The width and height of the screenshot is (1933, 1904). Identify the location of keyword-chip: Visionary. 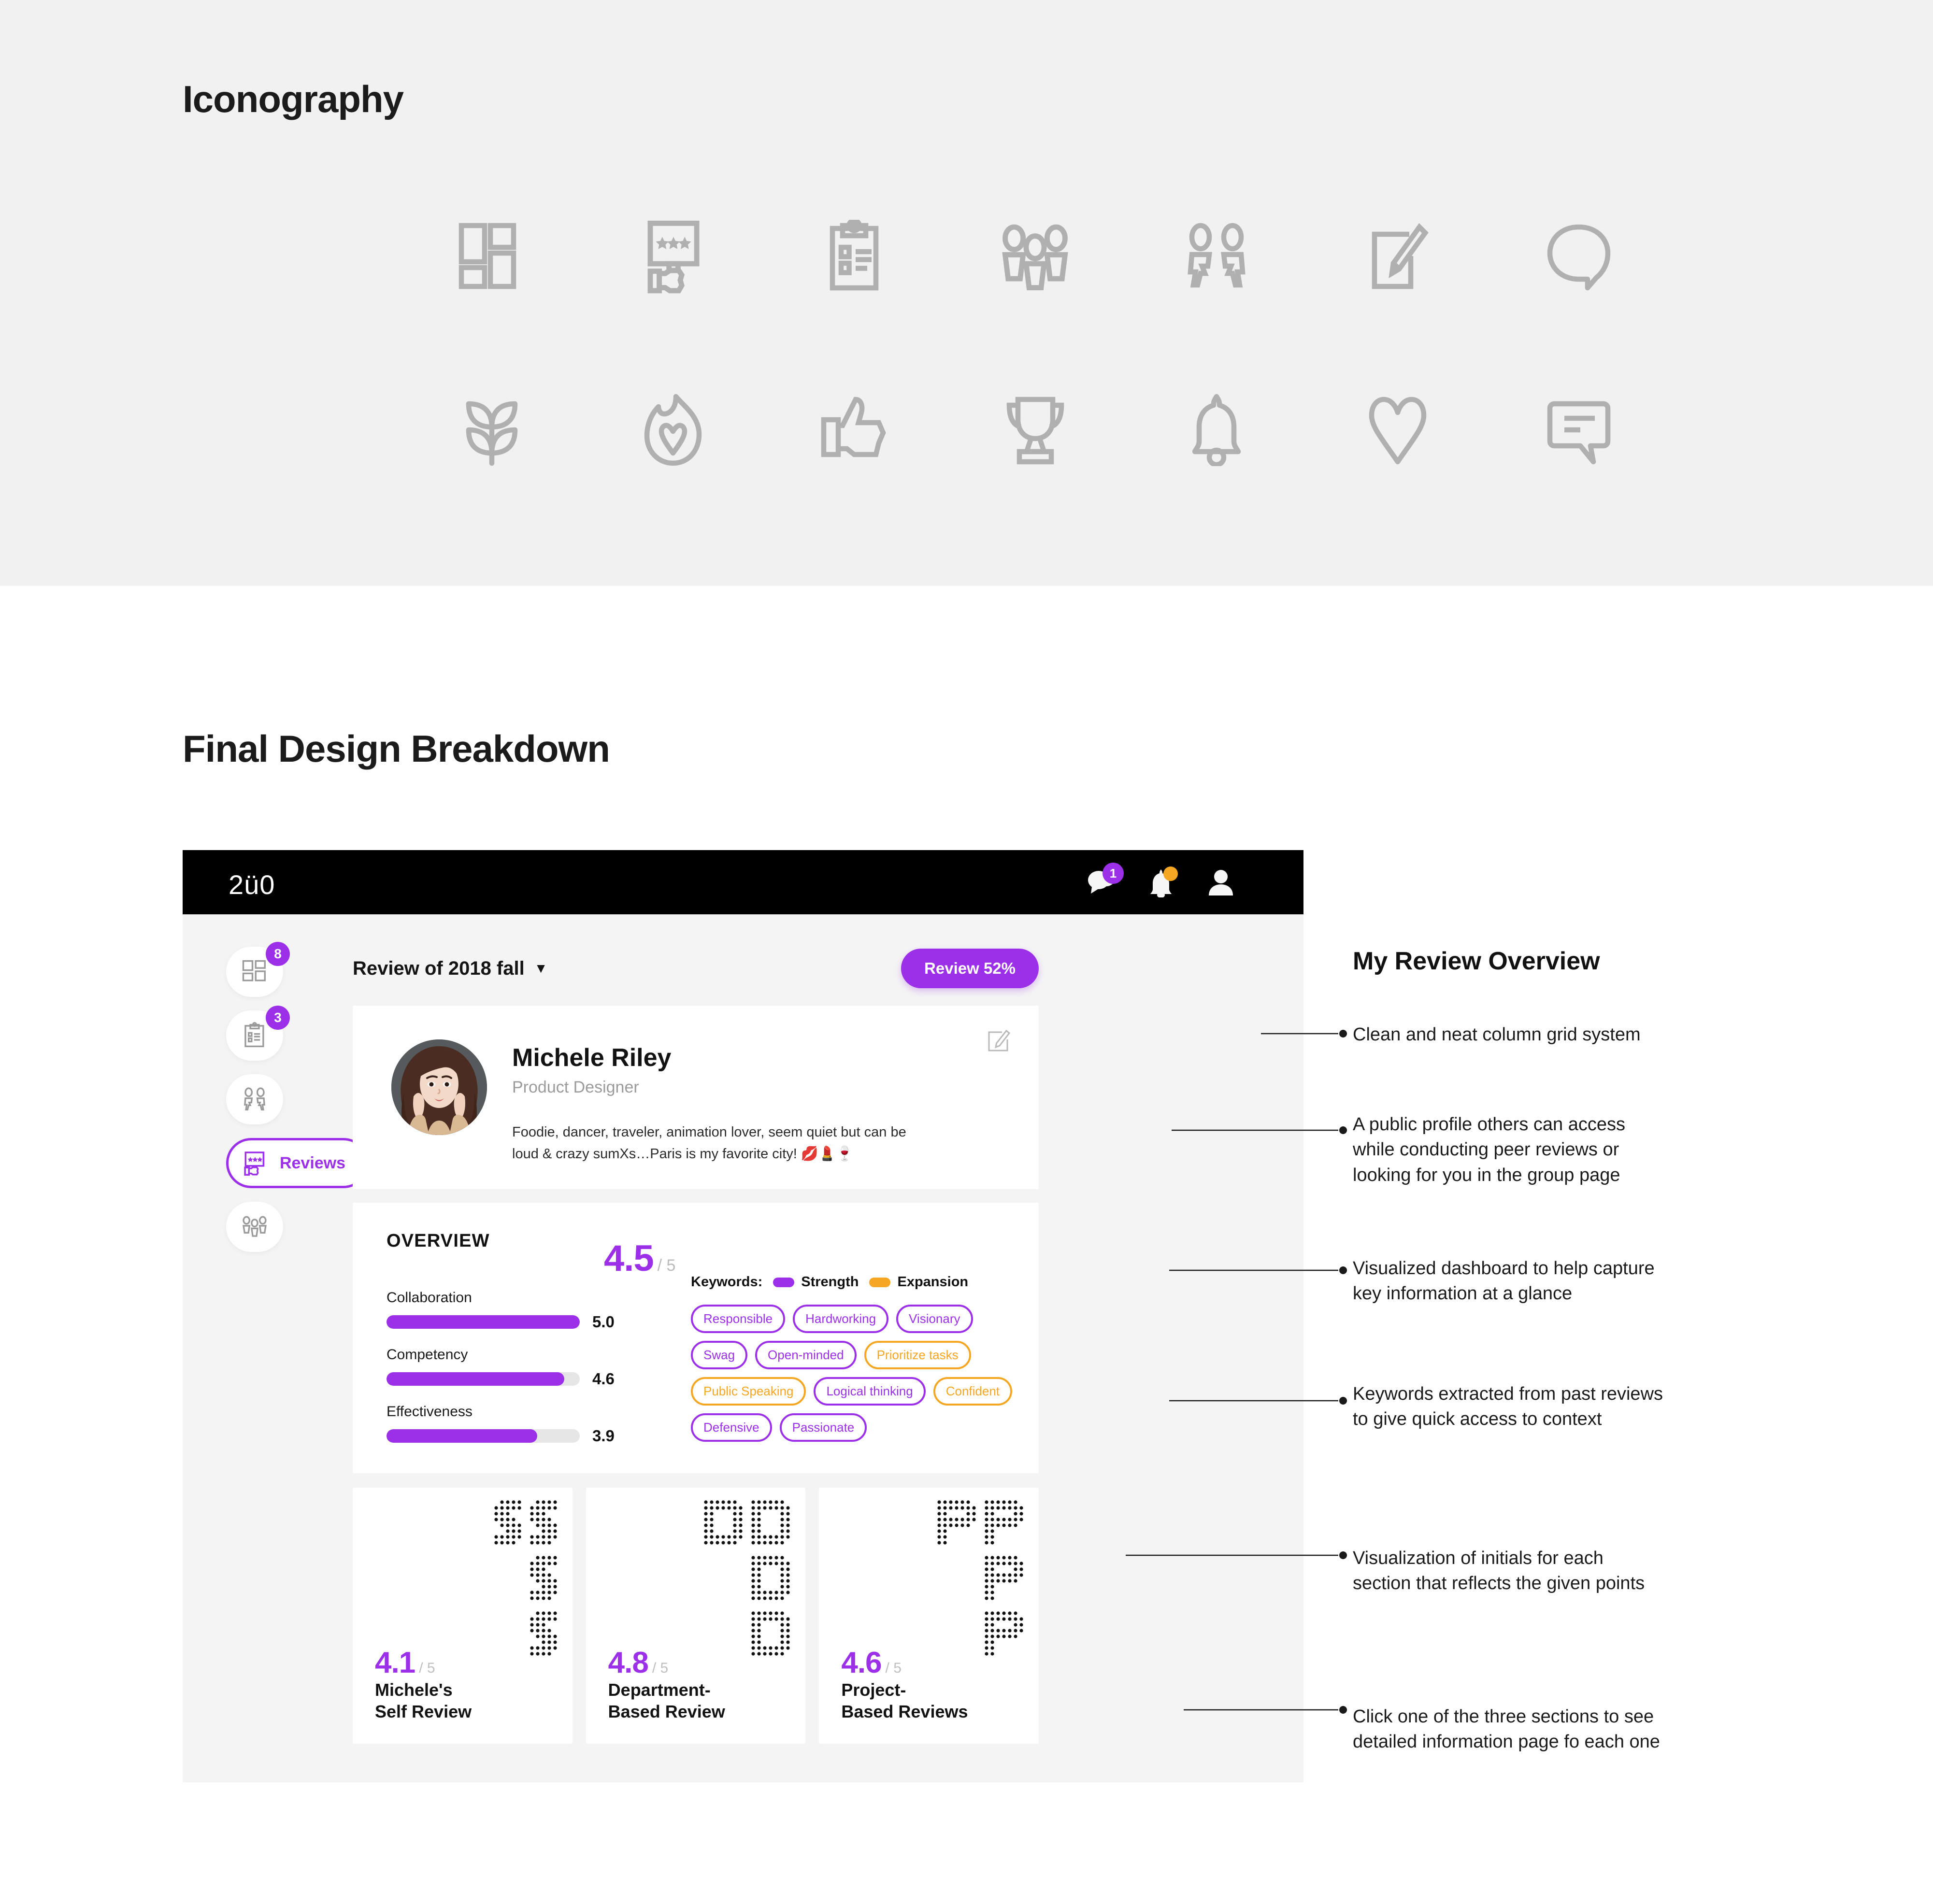
(934, 1319).